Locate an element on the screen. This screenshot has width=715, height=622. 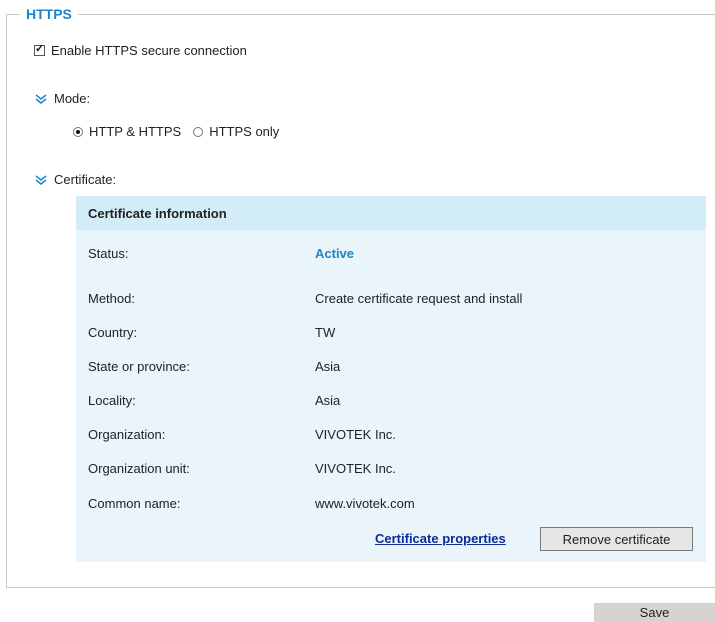
common-name-key: Common name: is located at coordinates (134, 503).